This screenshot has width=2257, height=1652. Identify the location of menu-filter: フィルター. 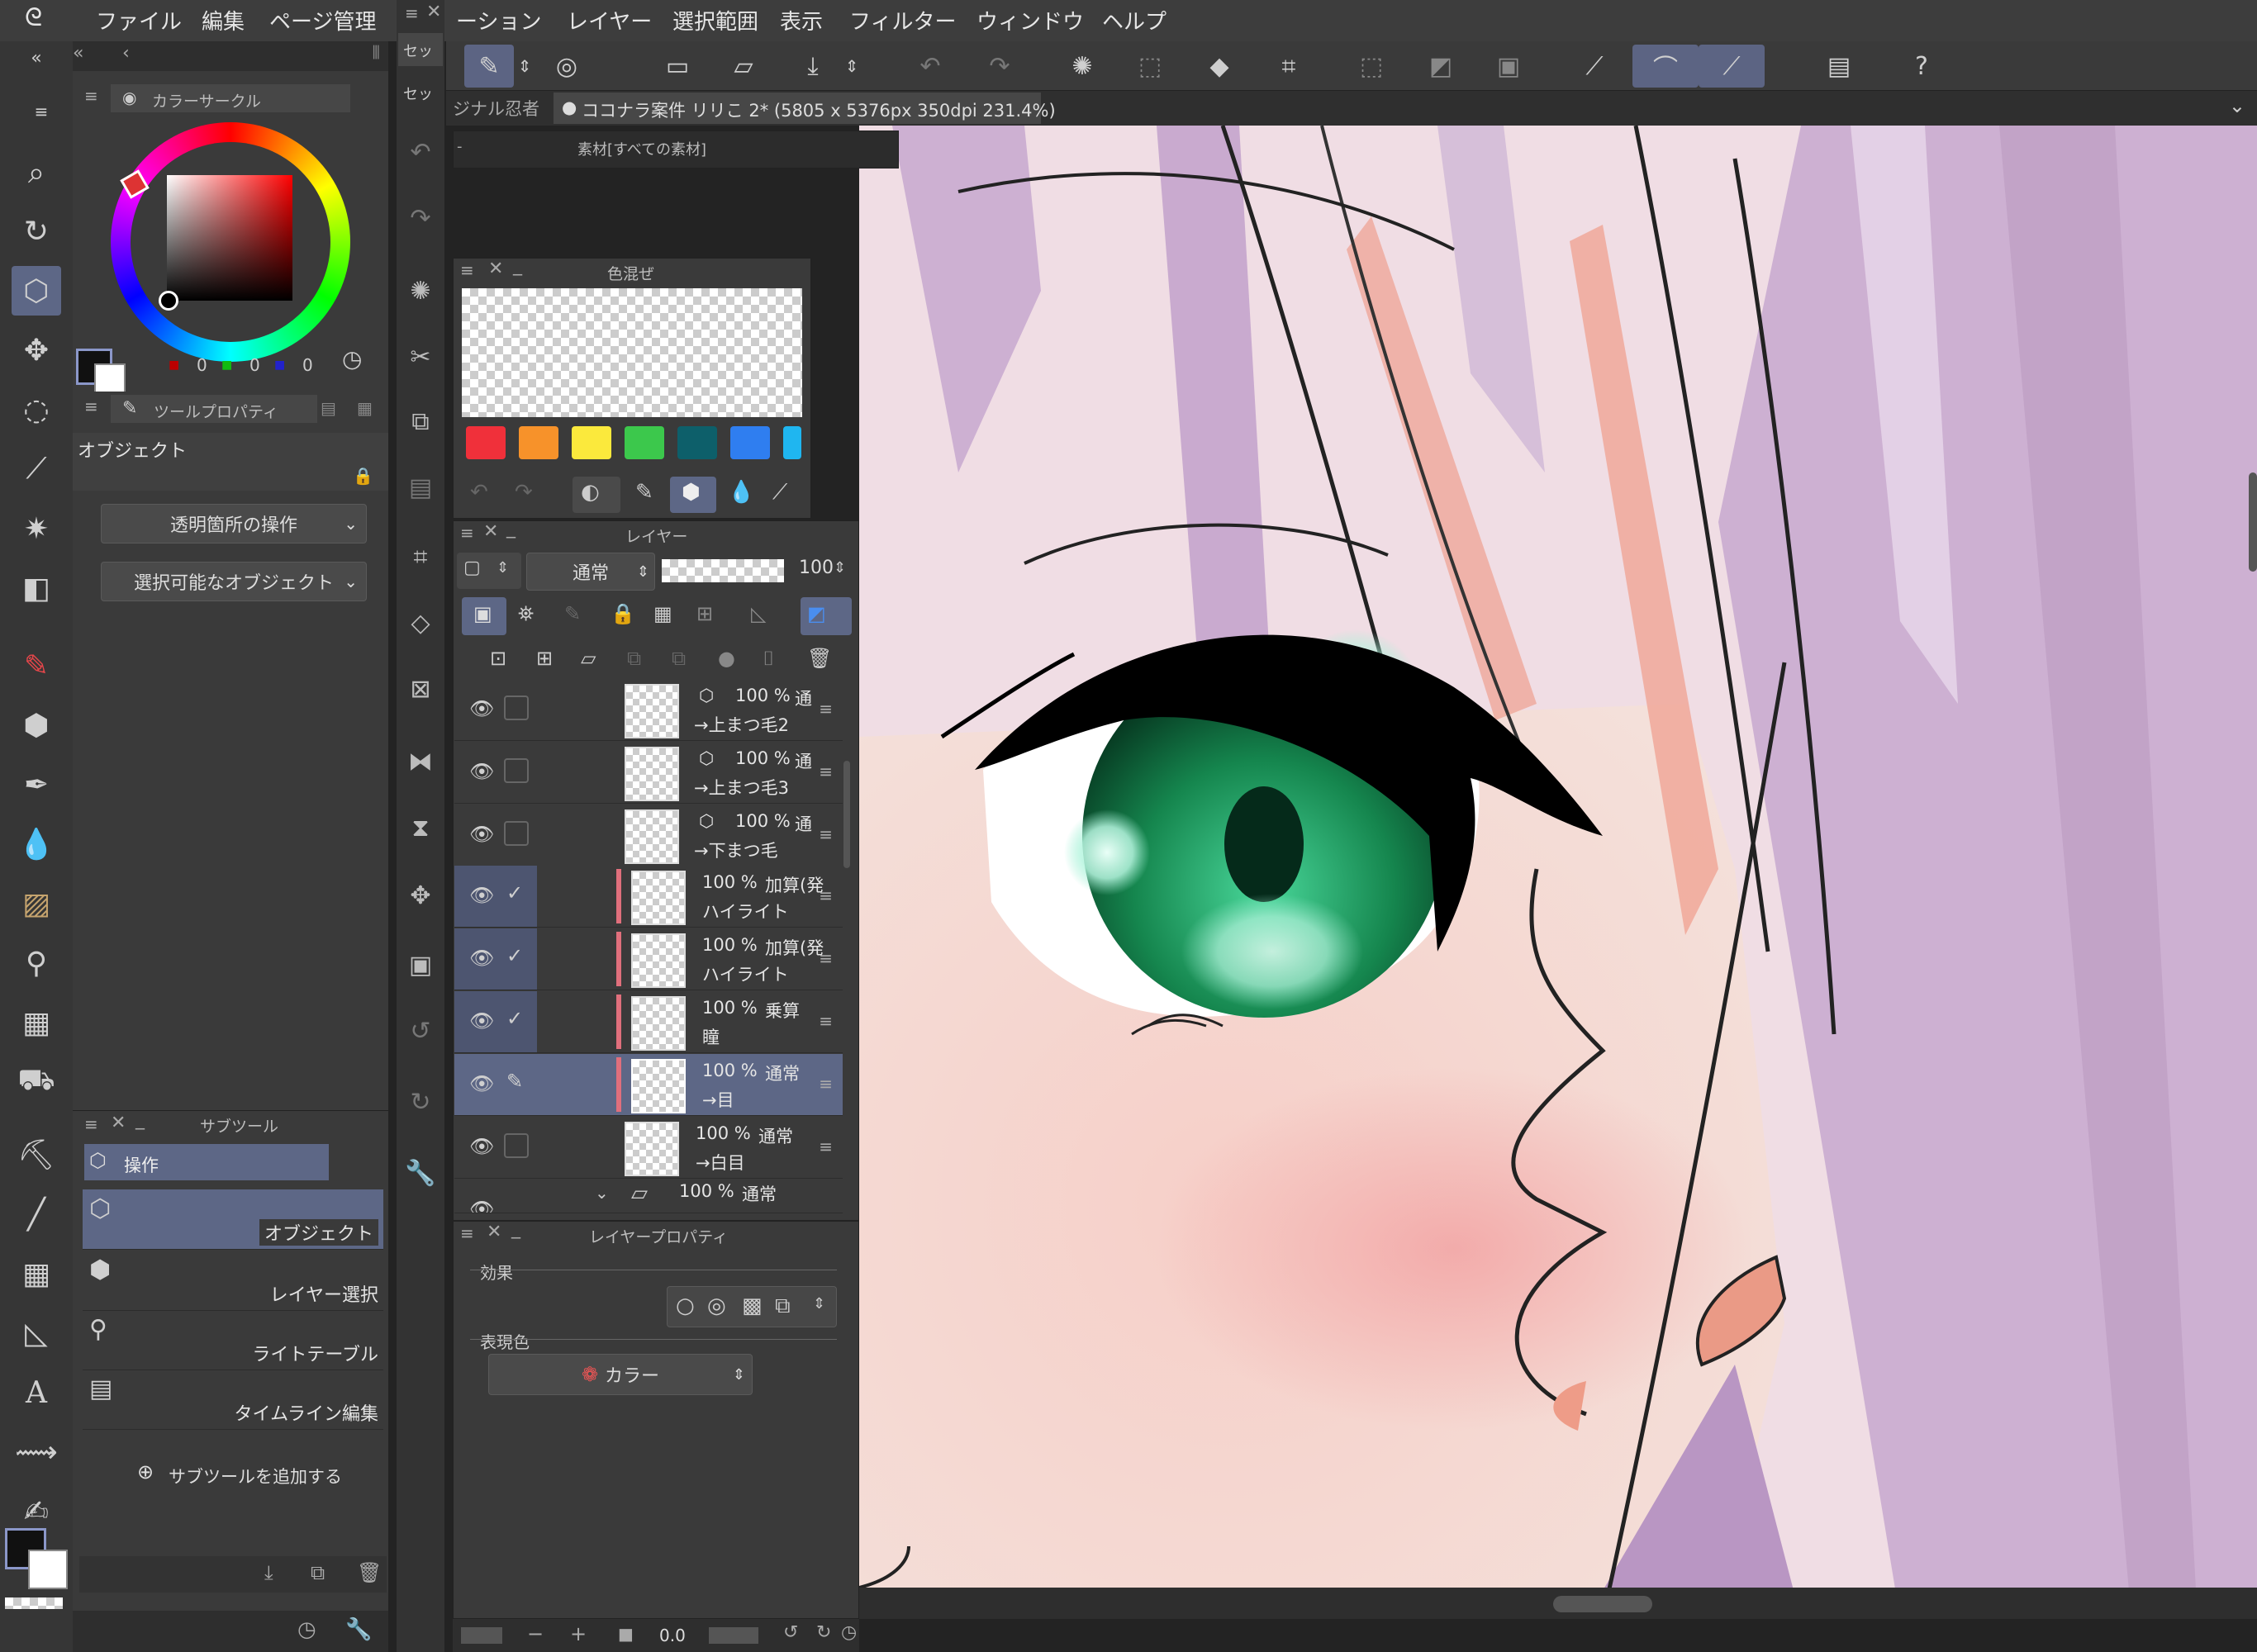
(902, 20).